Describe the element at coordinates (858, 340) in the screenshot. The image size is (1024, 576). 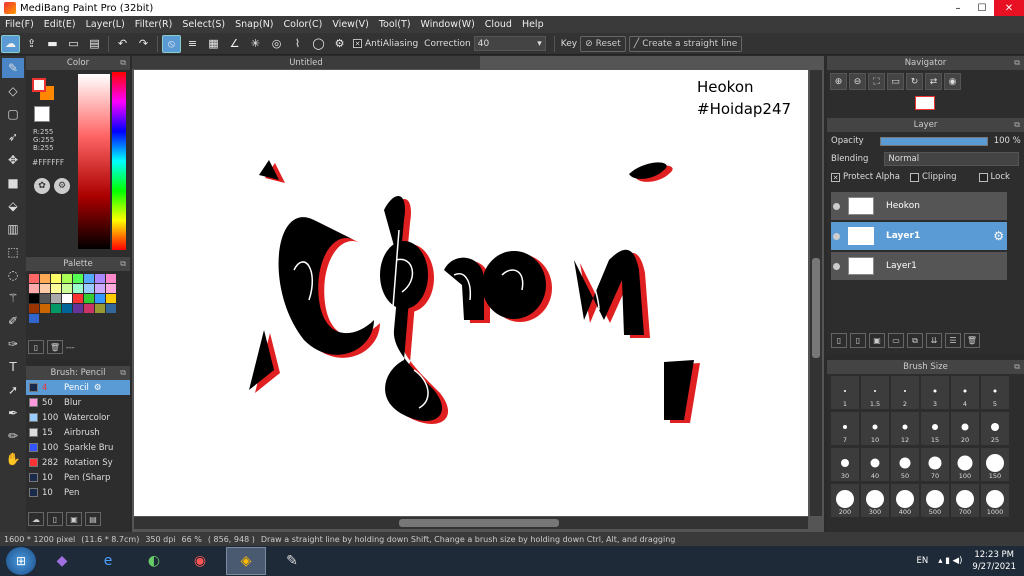
I see `new-halftone-layer-icon: ▯` at that location.